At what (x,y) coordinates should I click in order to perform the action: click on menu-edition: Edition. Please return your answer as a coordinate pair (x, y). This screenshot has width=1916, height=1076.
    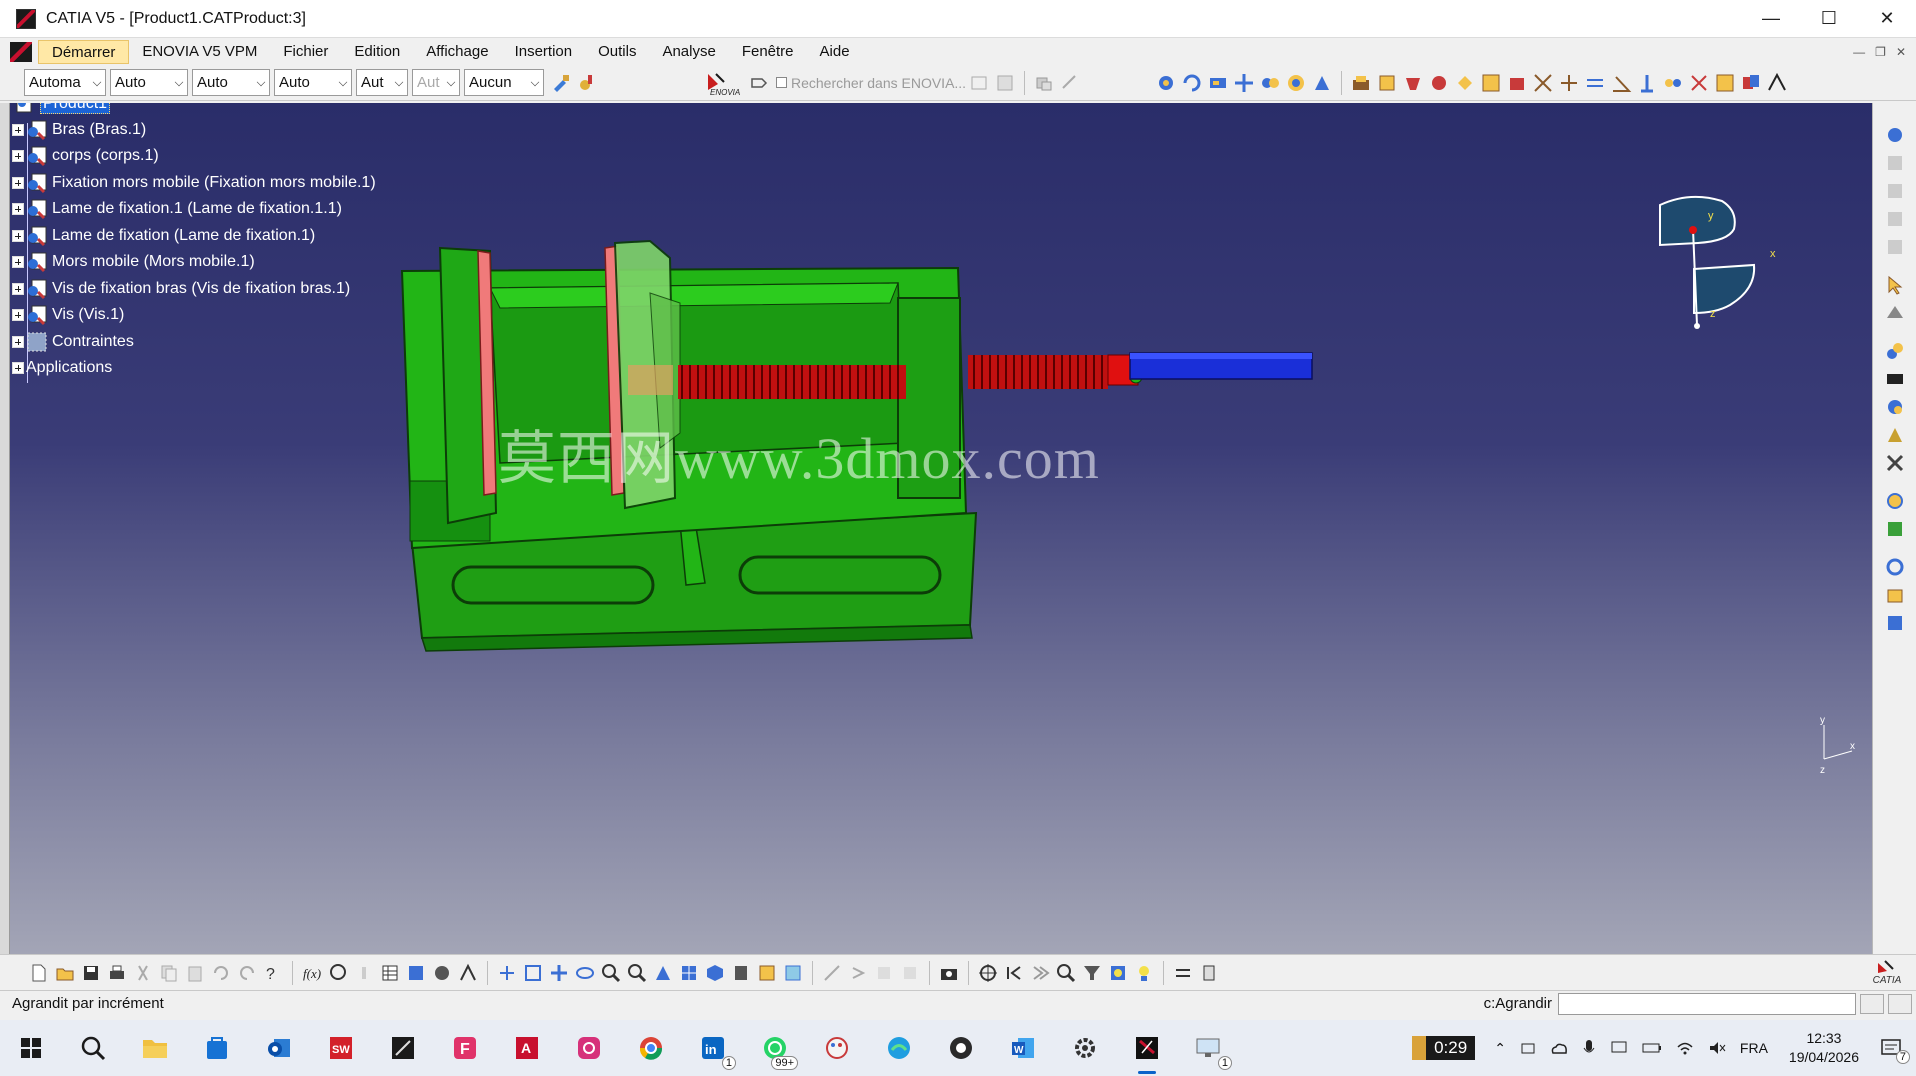
    Looking at the image, I should click on (377, 52).